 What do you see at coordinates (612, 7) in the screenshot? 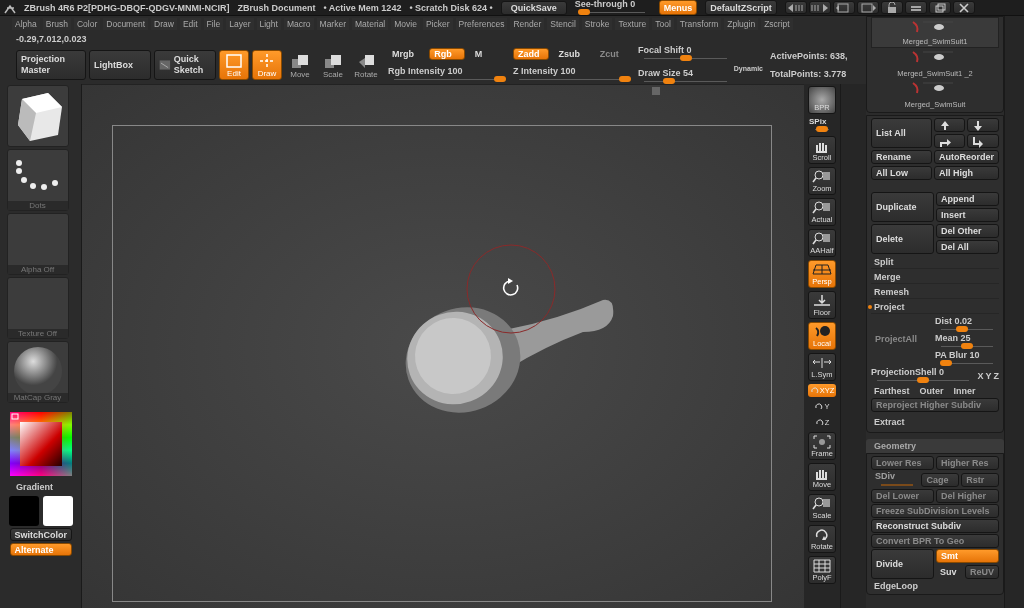
I see `see-through-slider: See-through 0` at bounding box center [612, 7].